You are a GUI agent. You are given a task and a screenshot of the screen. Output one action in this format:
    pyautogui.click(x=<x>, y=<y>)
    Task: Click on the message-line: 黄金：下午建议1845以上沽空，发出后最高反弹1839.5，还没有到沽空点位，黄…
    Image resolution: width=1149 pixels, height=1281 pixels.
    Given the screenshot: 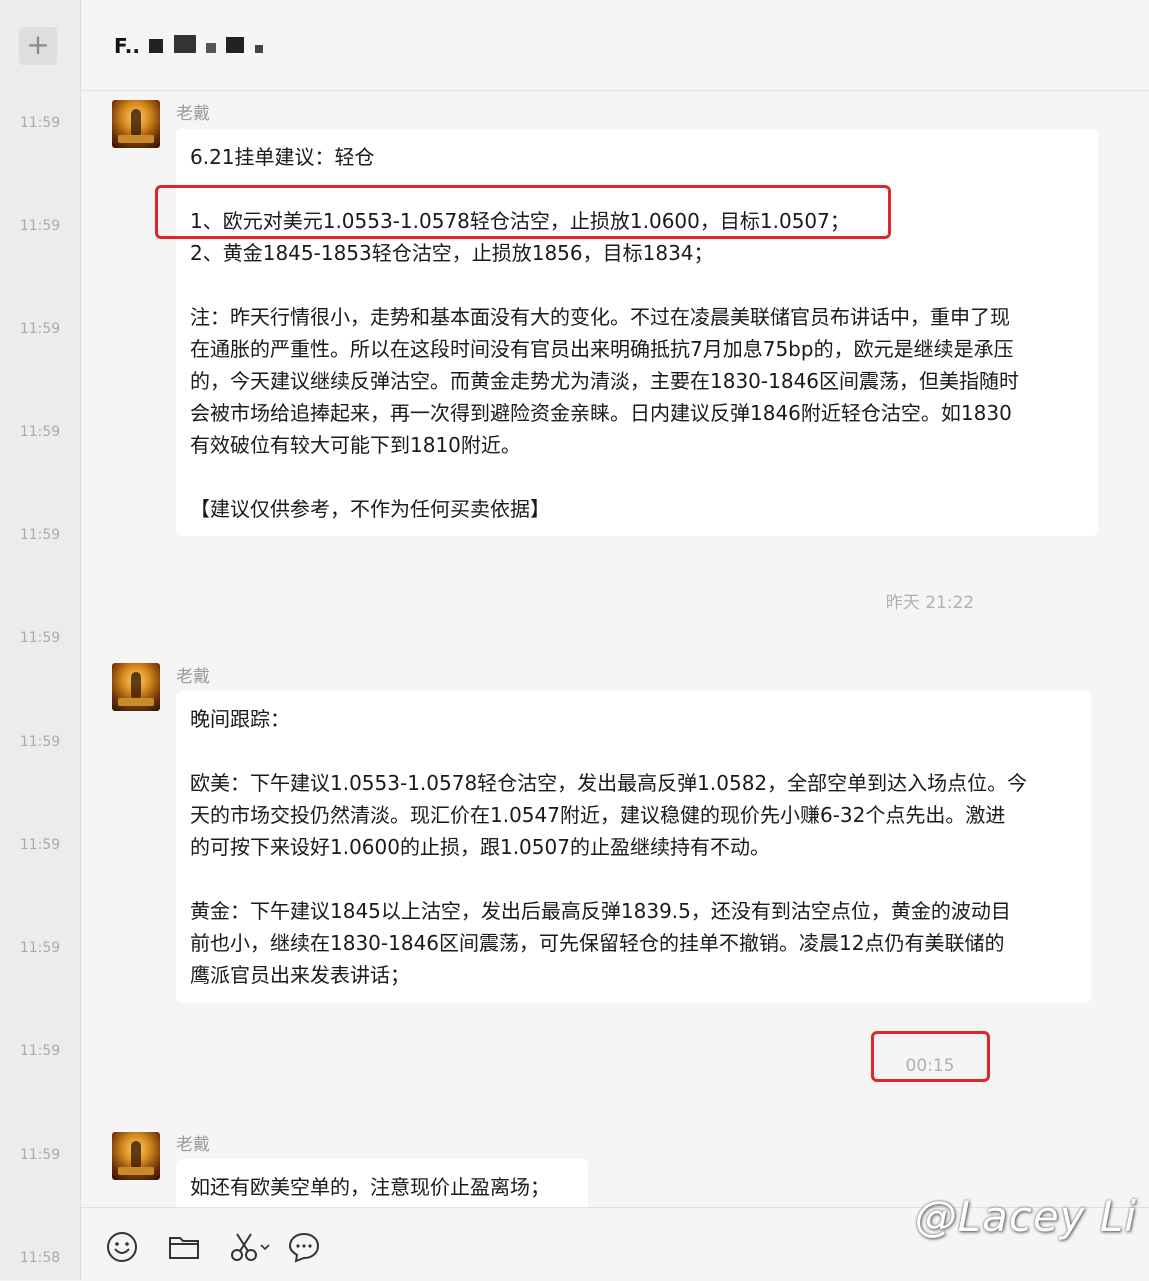 What is the action you would take?
    pyautogui.click(x=600, y=911)
    